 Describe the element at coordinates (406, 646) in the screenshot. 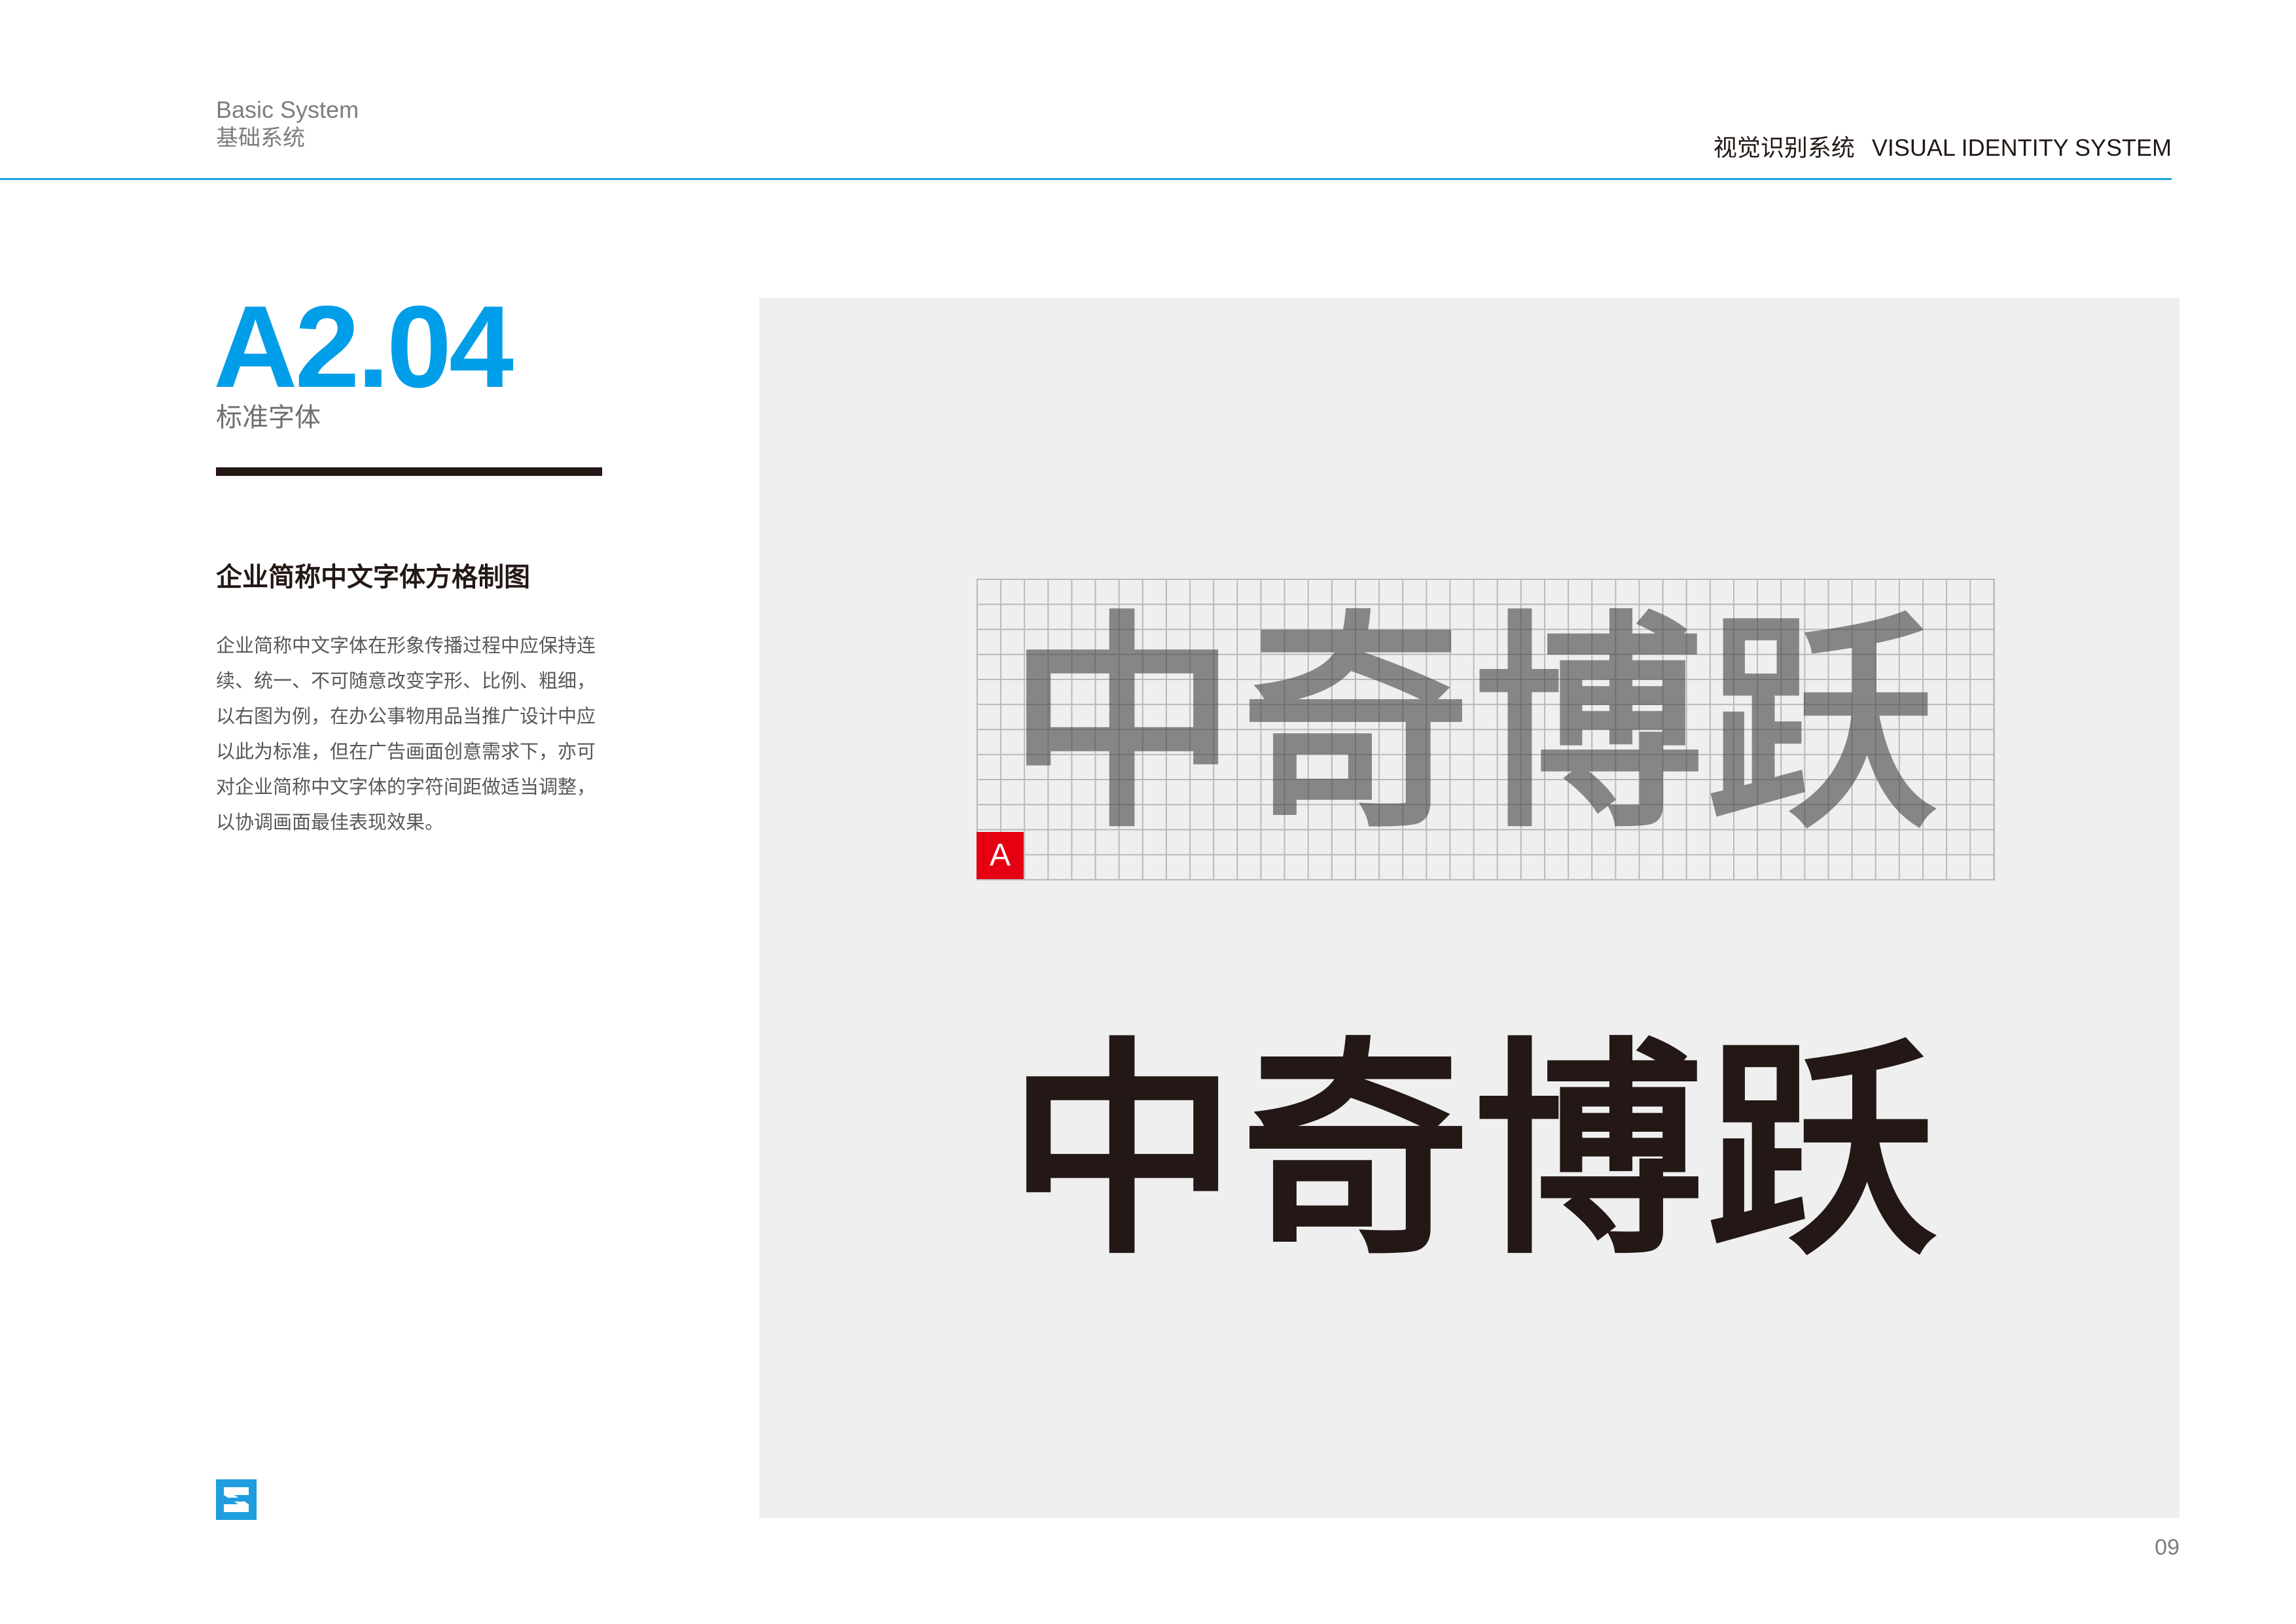

I see `description-line: 企业简称中文字体在形象传播过程中应保持连` at that location.